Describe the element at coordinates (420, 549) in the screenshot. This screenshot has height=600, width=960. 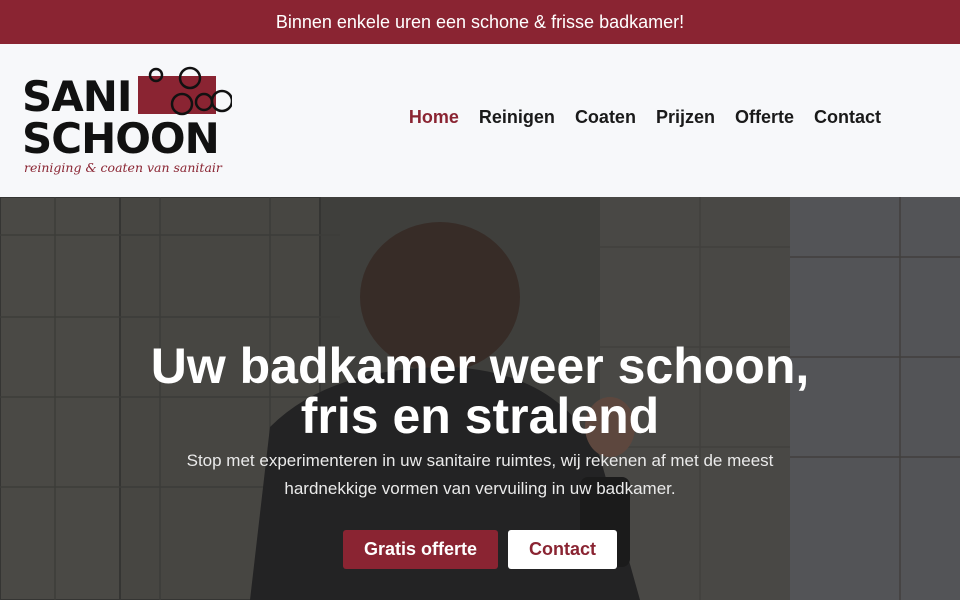
I see `free-quote-button: Gratis offerte` at that location.